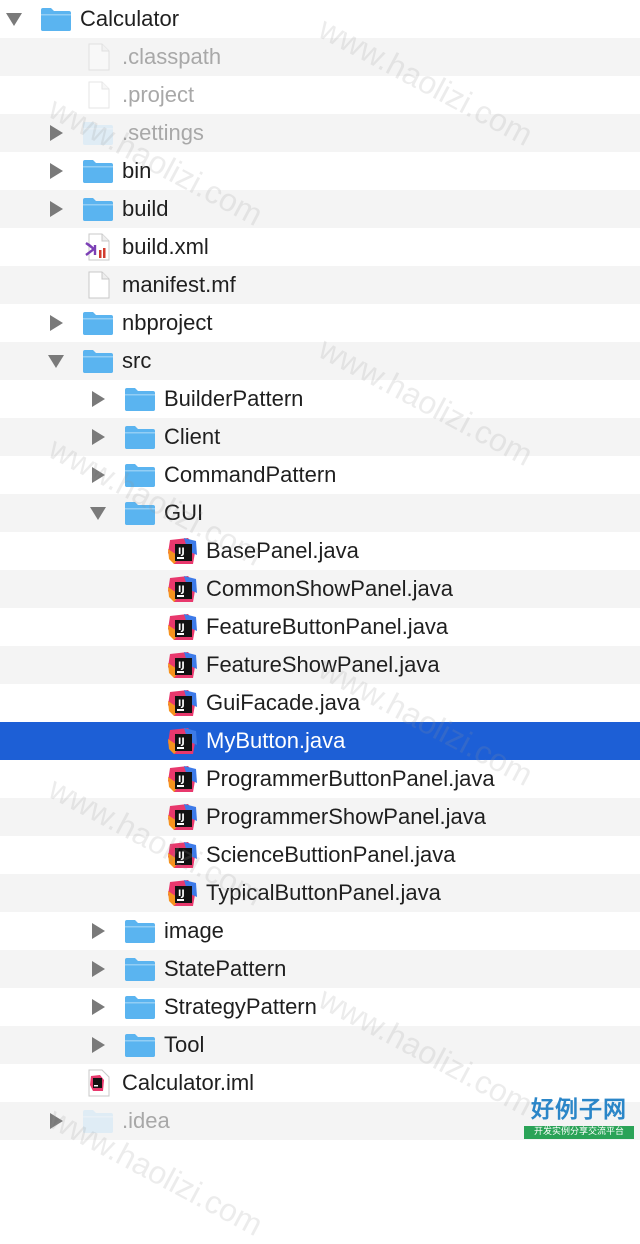 The height and width of the screenshot is (1244, 640). What do you see at coordinates (320, 19) in the screenshot?
I see `tree-row-calculator: Calculator` at bounding box center [320, 19].